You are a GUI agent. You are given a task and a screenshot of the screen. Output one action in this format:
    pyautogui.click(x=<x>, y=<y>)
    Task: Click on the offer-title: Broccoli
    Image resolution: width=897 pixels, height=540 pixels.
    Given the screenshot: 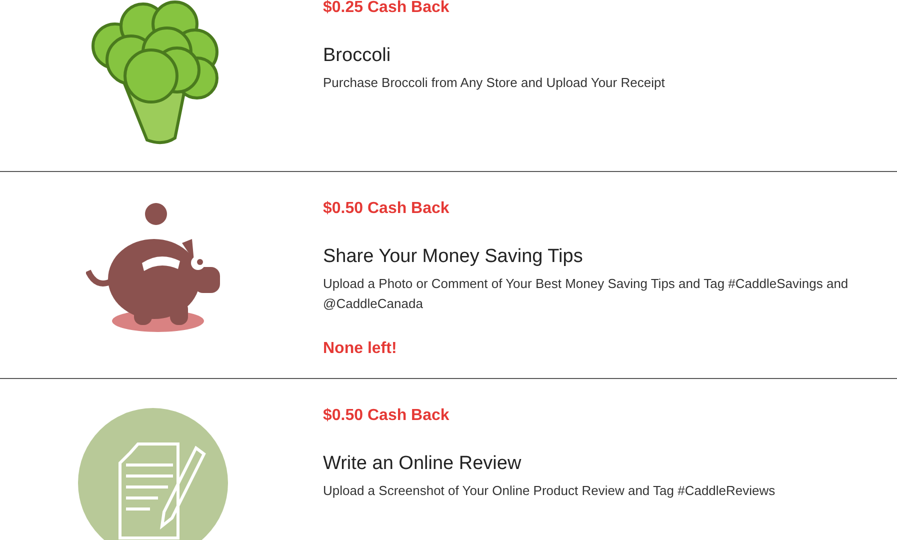 What is the action you would take?
    pyautogui.click(x=357, y=56)
    